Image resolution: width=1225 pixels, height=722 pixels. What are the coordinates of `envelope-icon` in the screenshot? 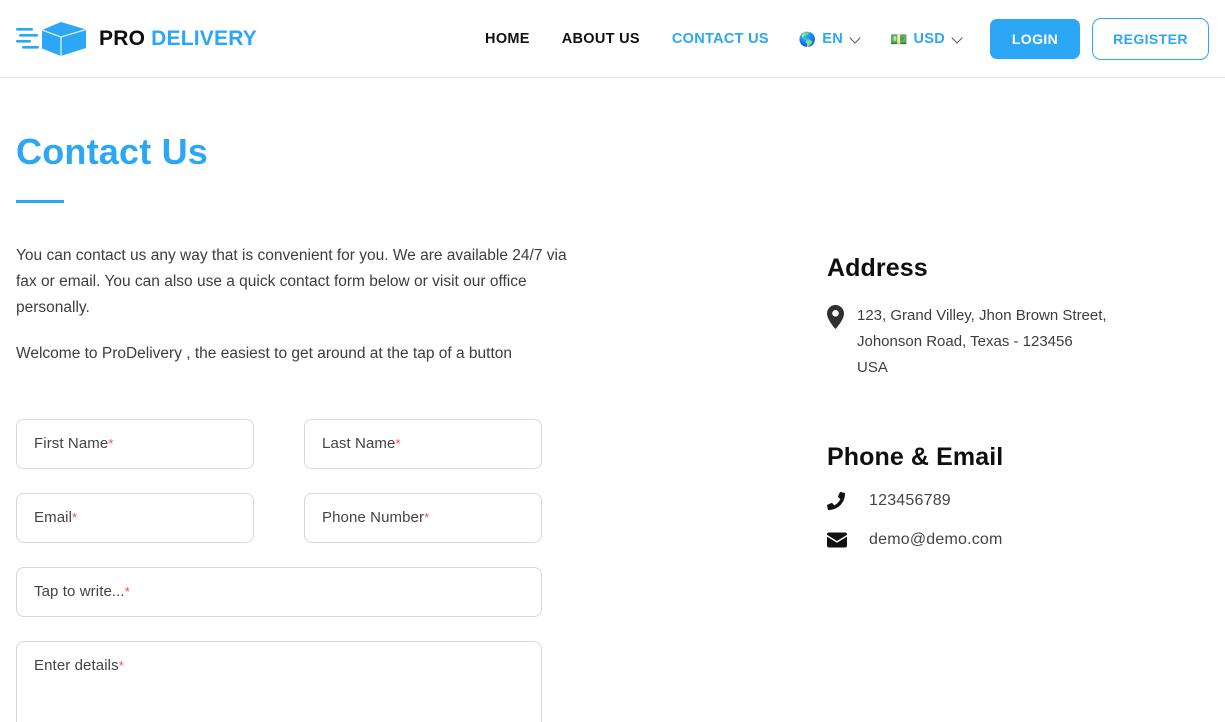 It's located at (848, 540).